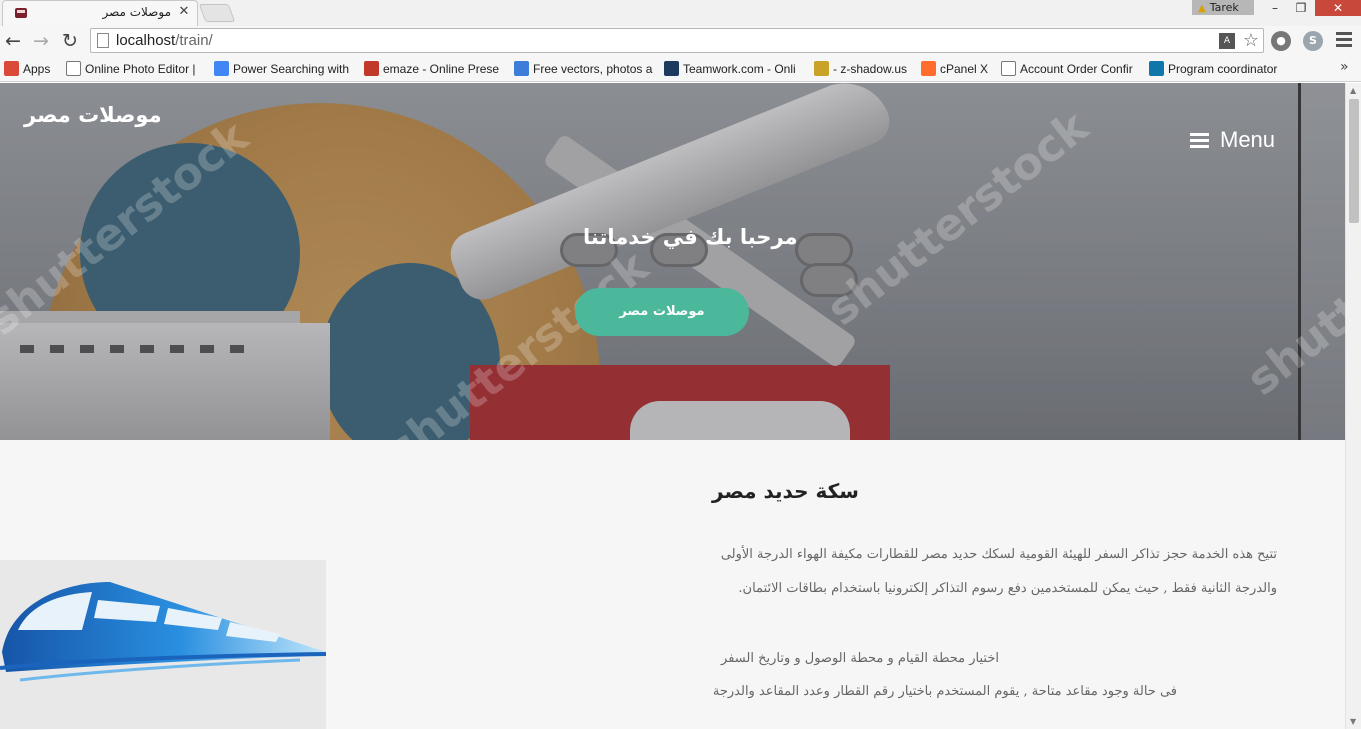  What do you see at coordinates (1354, 161) in the screenshot?
I see `scrollbar-thumb` at bounding box center [1354, 161].